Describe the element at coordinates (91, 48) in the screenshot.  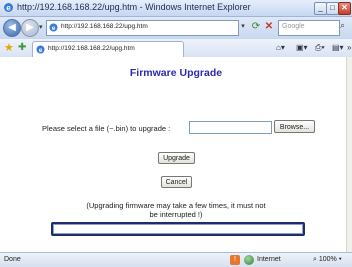
I see `tab-title: http://192.168.168.22/upg.htm` at that location.